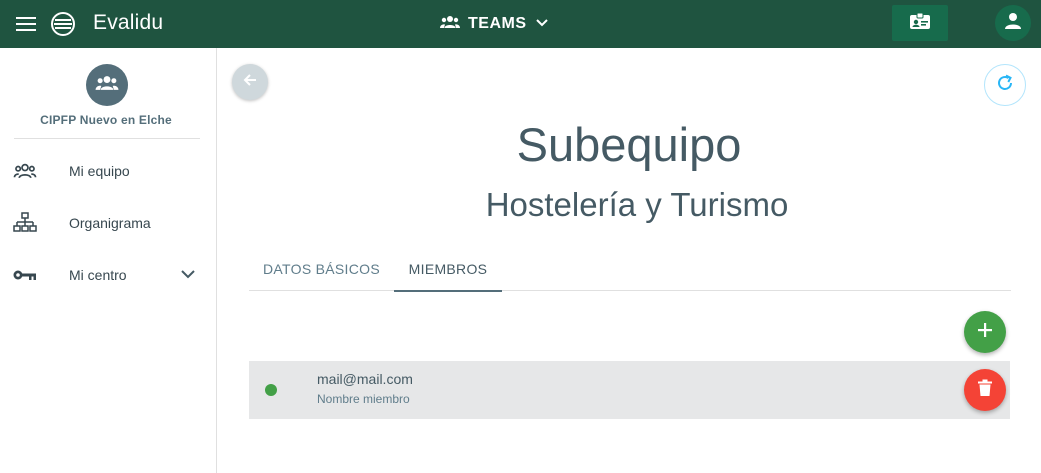 The width and height of the screenshot is (1041, 473). I want to click on account-button, so click(1013, 23).